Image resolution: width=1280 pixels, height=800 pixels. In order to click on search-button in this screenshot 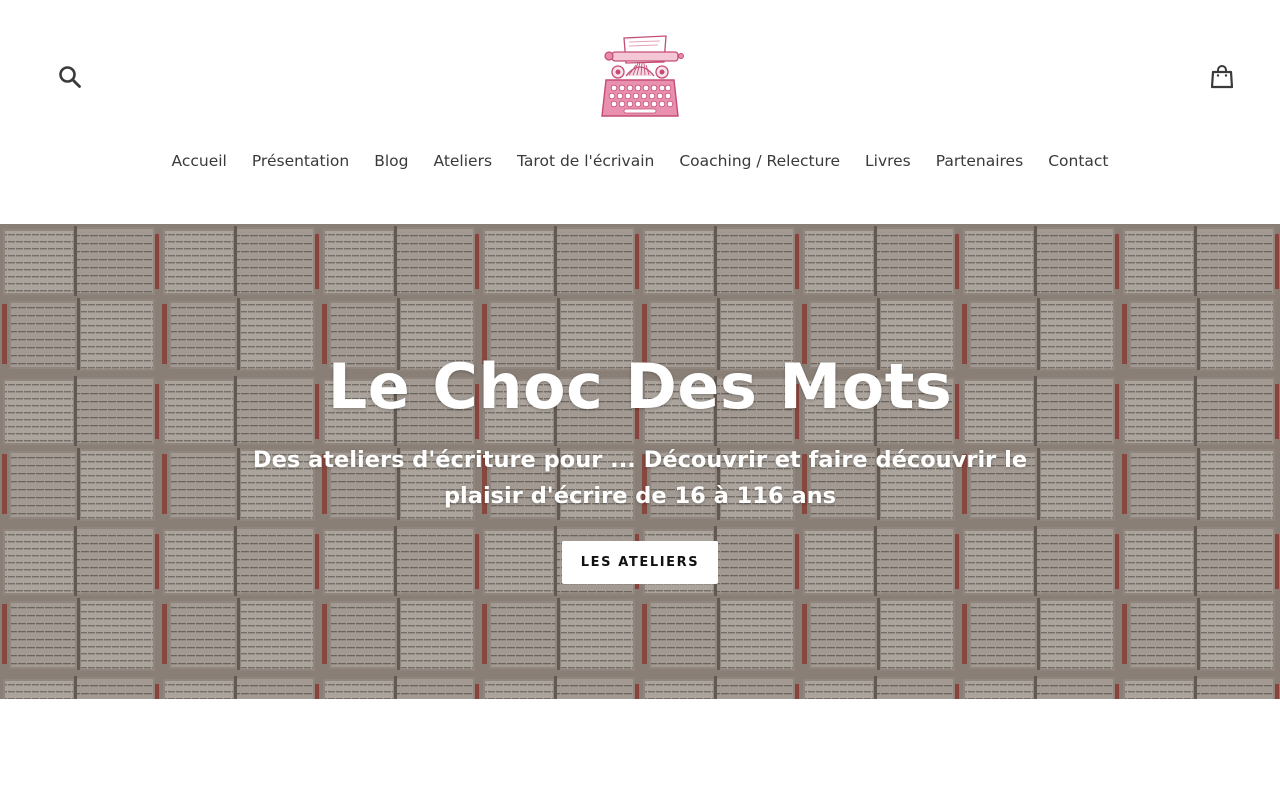, I will do `click(70, 77)`.